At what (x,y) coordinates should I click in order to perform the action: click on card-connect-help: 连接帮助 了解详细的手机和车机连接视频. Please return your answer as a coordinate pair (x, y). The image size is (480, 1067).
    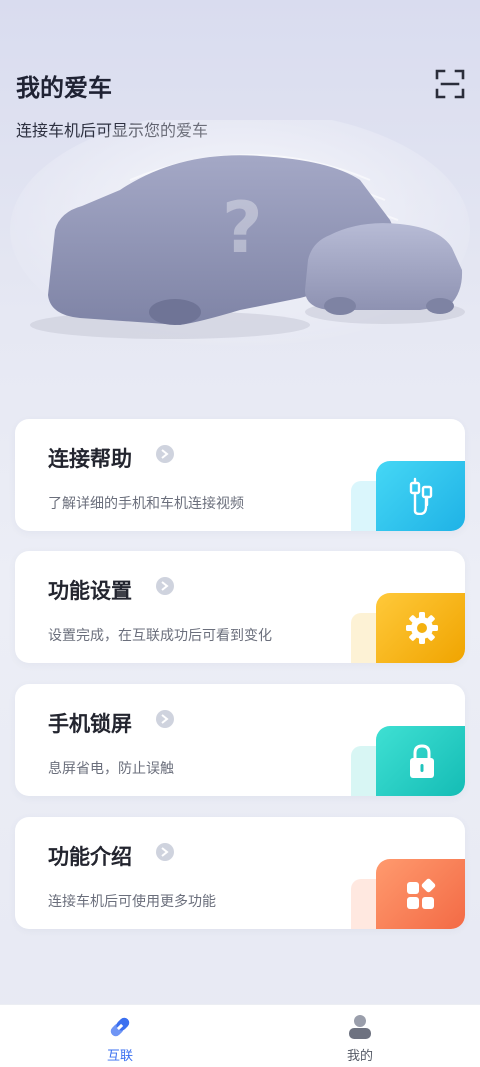
    Looking at the image, I should click on (240, 475).